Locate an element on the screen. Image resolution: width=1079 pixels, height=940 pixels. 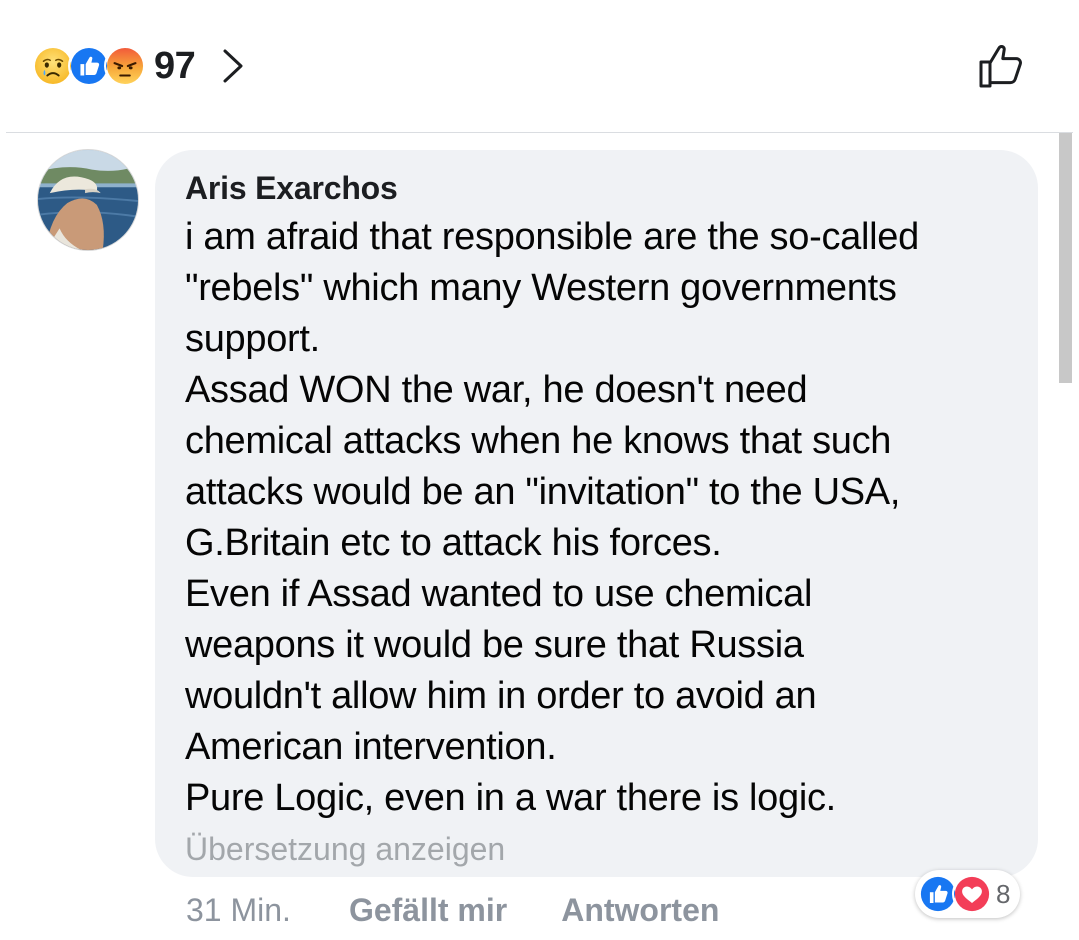
comment-author: Aris Exarchos is located at coordinates (596, 188).